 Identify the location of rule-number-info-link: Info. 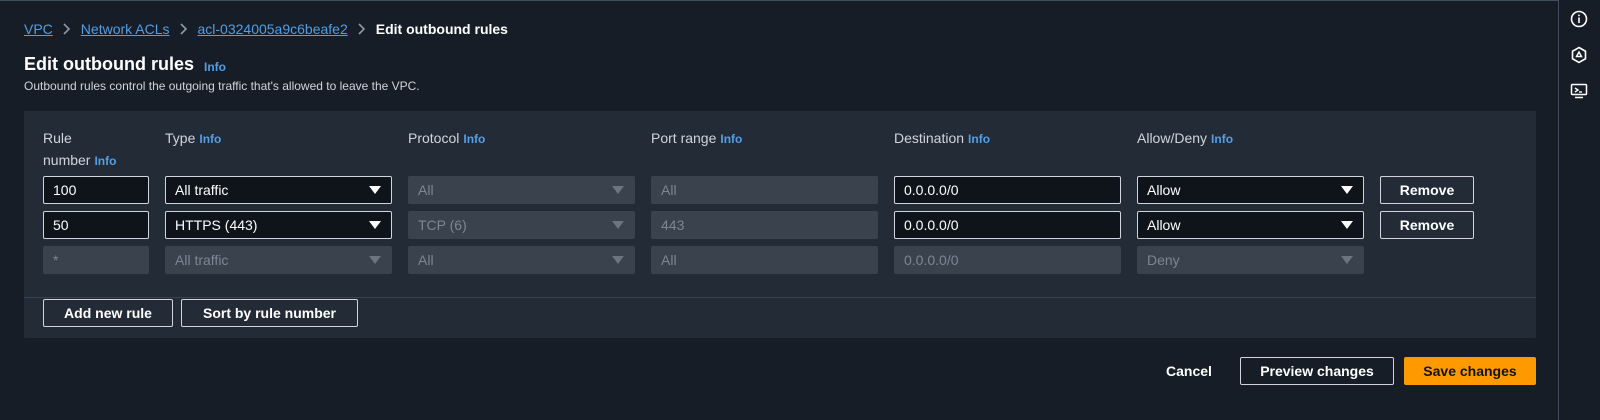
(105, 161).